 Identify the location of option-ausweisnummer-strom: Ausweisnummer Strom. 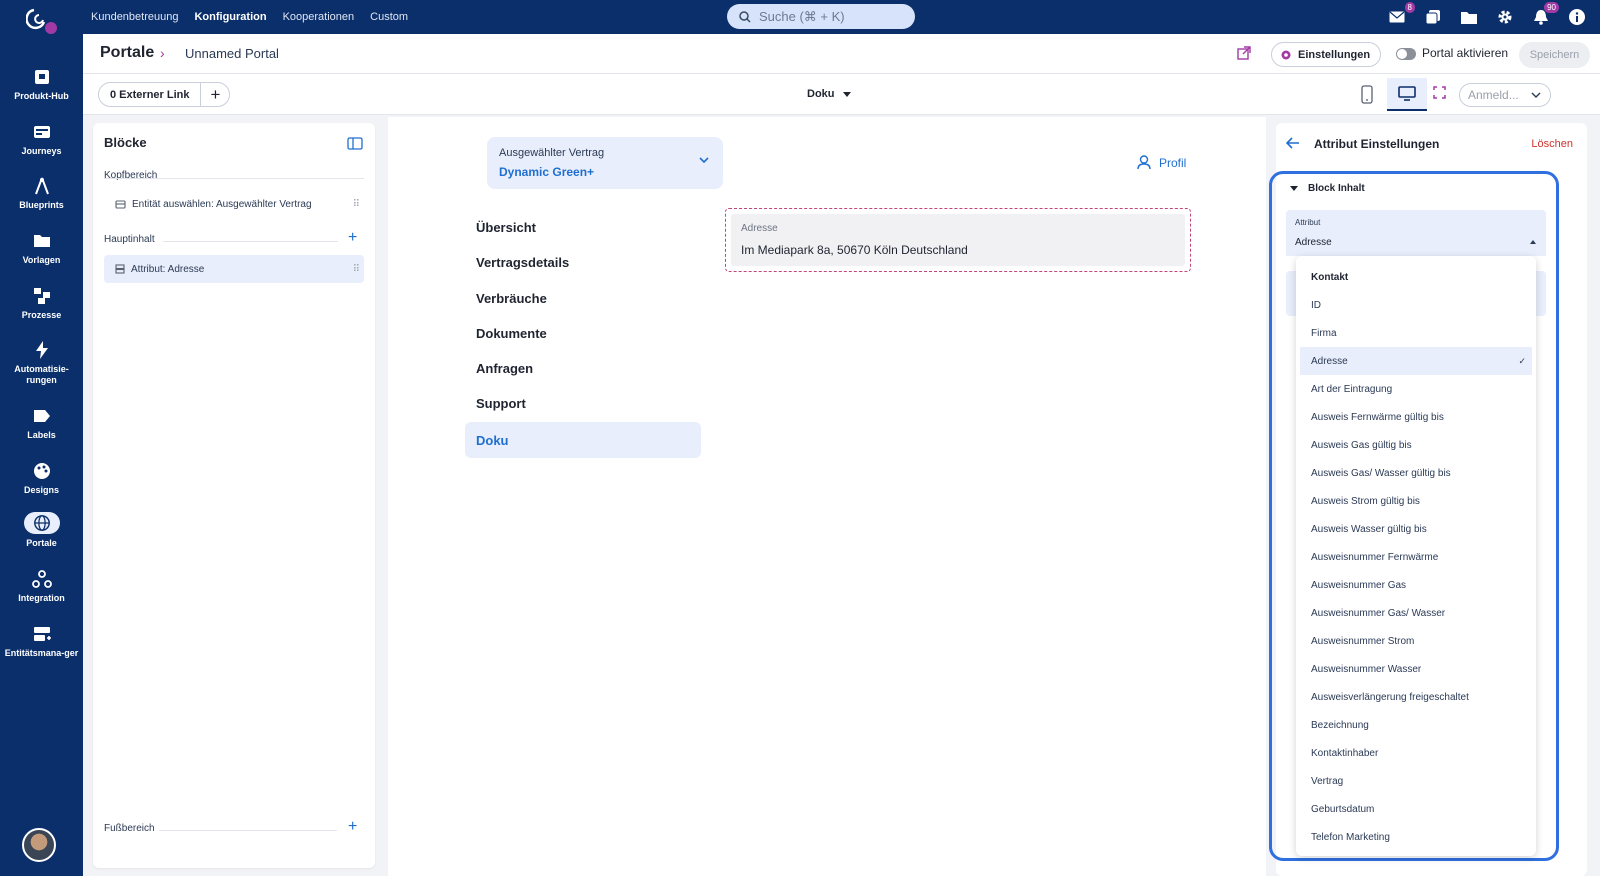
(1416, 641).